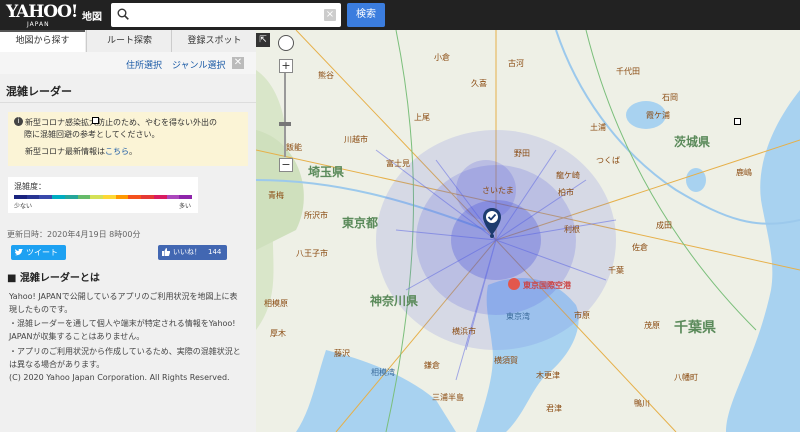 Image resolution: width=800 pixels, height=432 pixels. What do you see at coordinates (41, 309) in the screenshot?
I see `about-text: 現したものです。` at bounding box center [41, 309].